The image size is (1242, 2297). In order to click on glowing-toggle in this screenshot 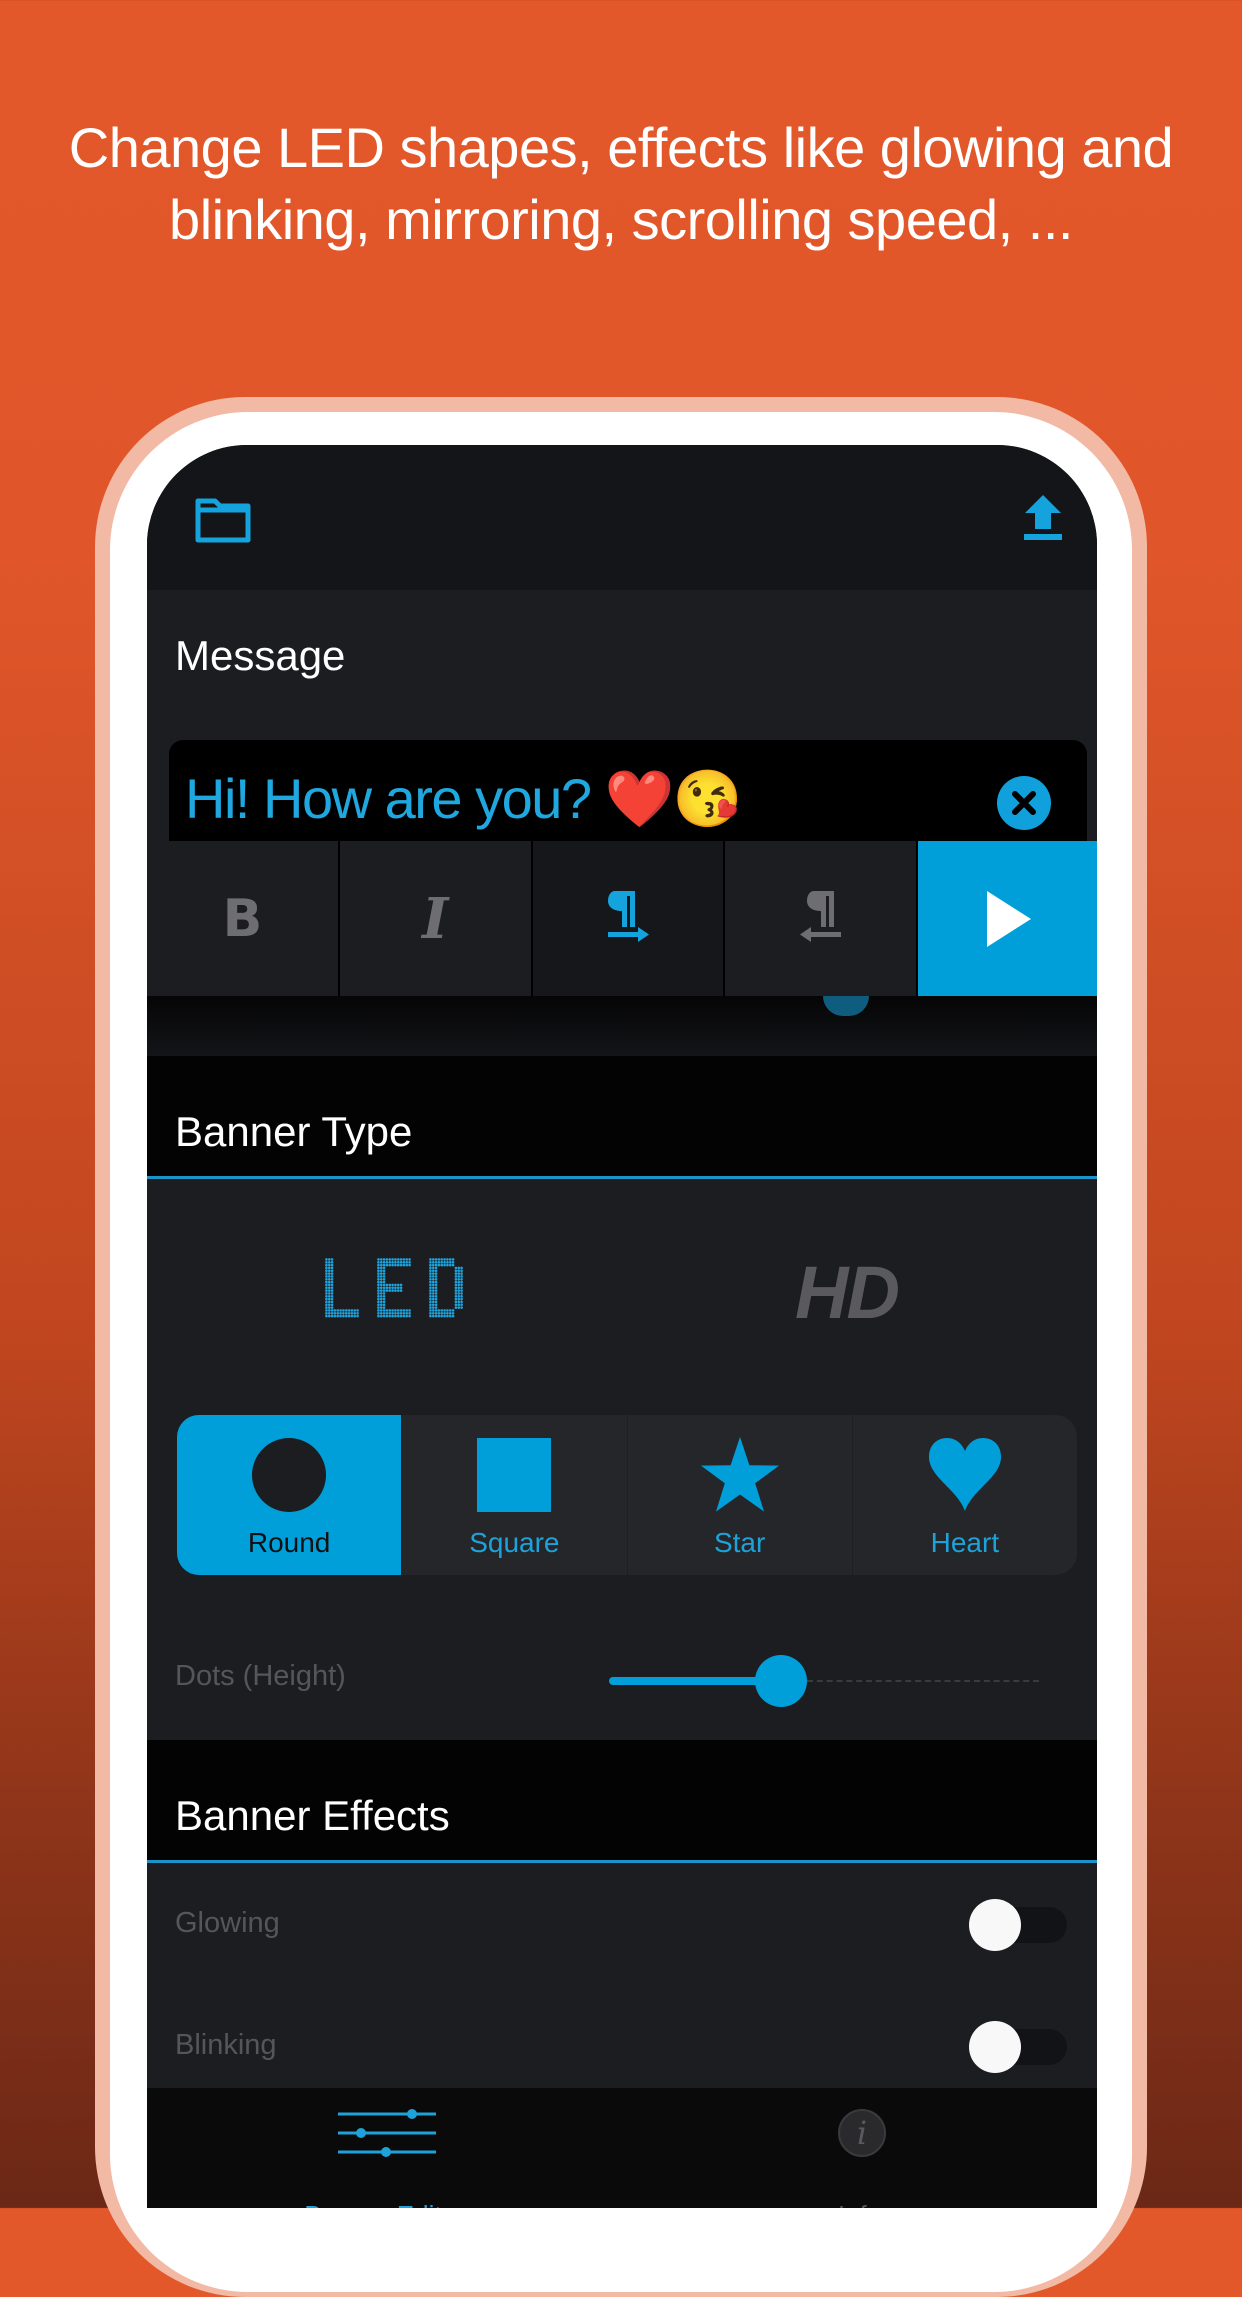, I will do `click(1018, 1925)`.